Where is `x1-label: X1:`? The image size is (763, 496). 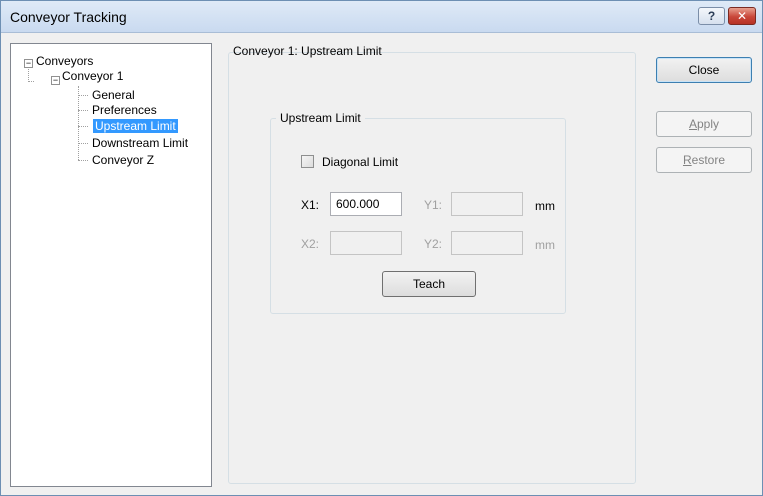 x1-label: X1: is located at coordinates (310, 205).